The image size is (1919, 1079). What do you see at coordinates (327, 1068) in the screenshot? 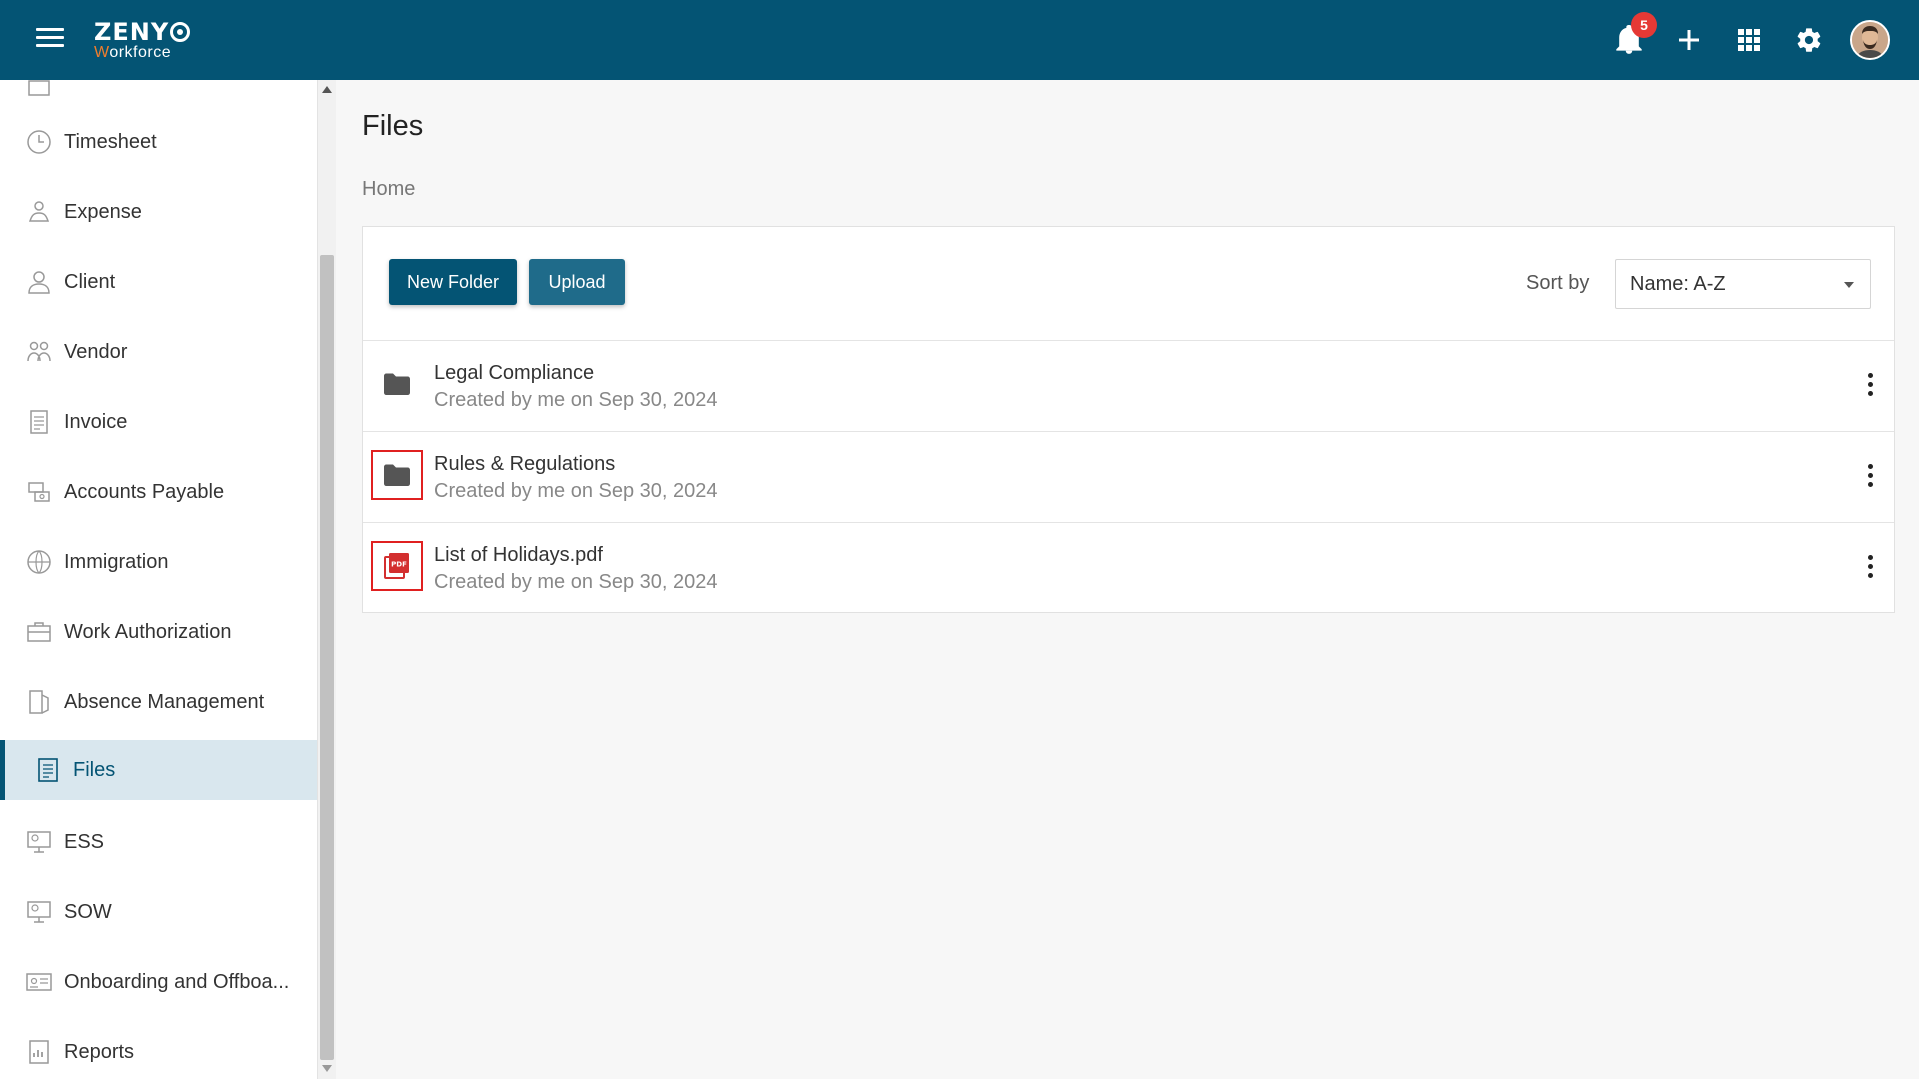
I see `scroll-down-arrow-icon` at bounding box center [327, 1068].